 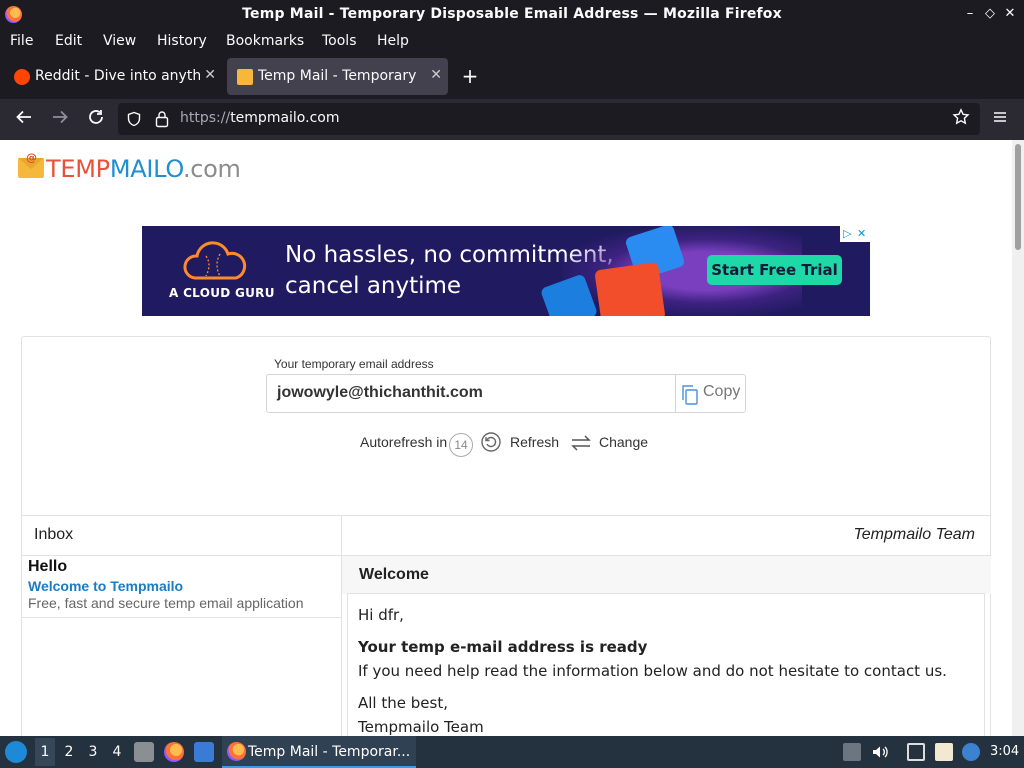 I want to click on close-window-button: ✕, so click(x=1010, y=14).